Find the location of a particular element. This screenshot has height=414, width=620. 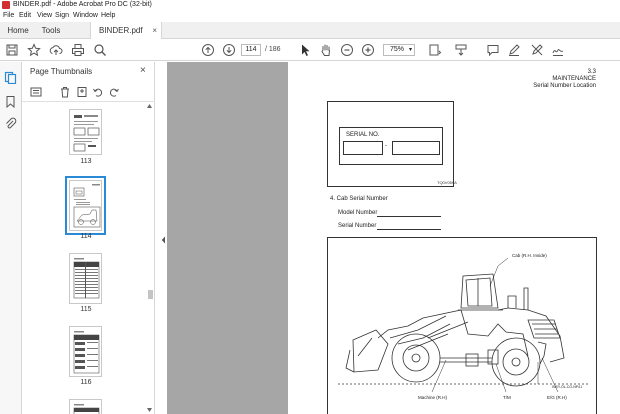

callout-machine: Machine (R.H) is located at coordinates (433, 397).